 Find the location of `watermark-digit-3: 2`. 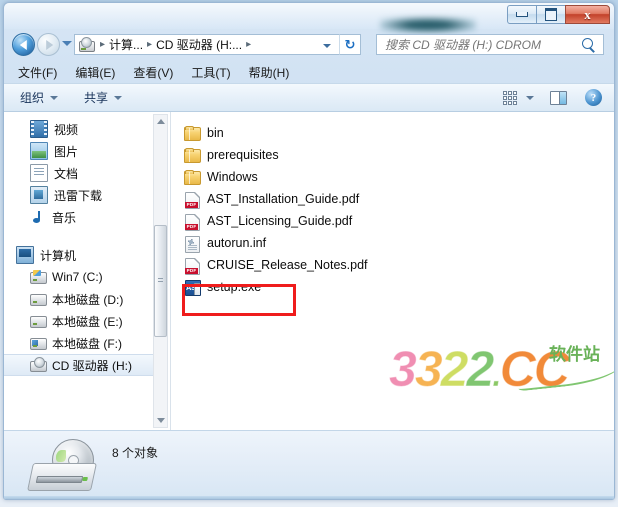

watermark-digit-3: 2 is located at coordinates (454, 369).